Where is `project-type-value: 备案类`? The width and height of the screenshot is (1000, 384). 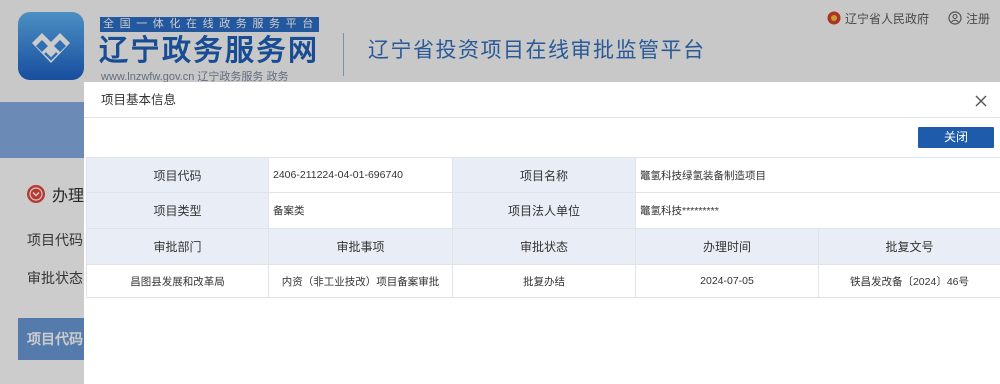 project-type-value: 备案类 is located at coordinates (360, 210).